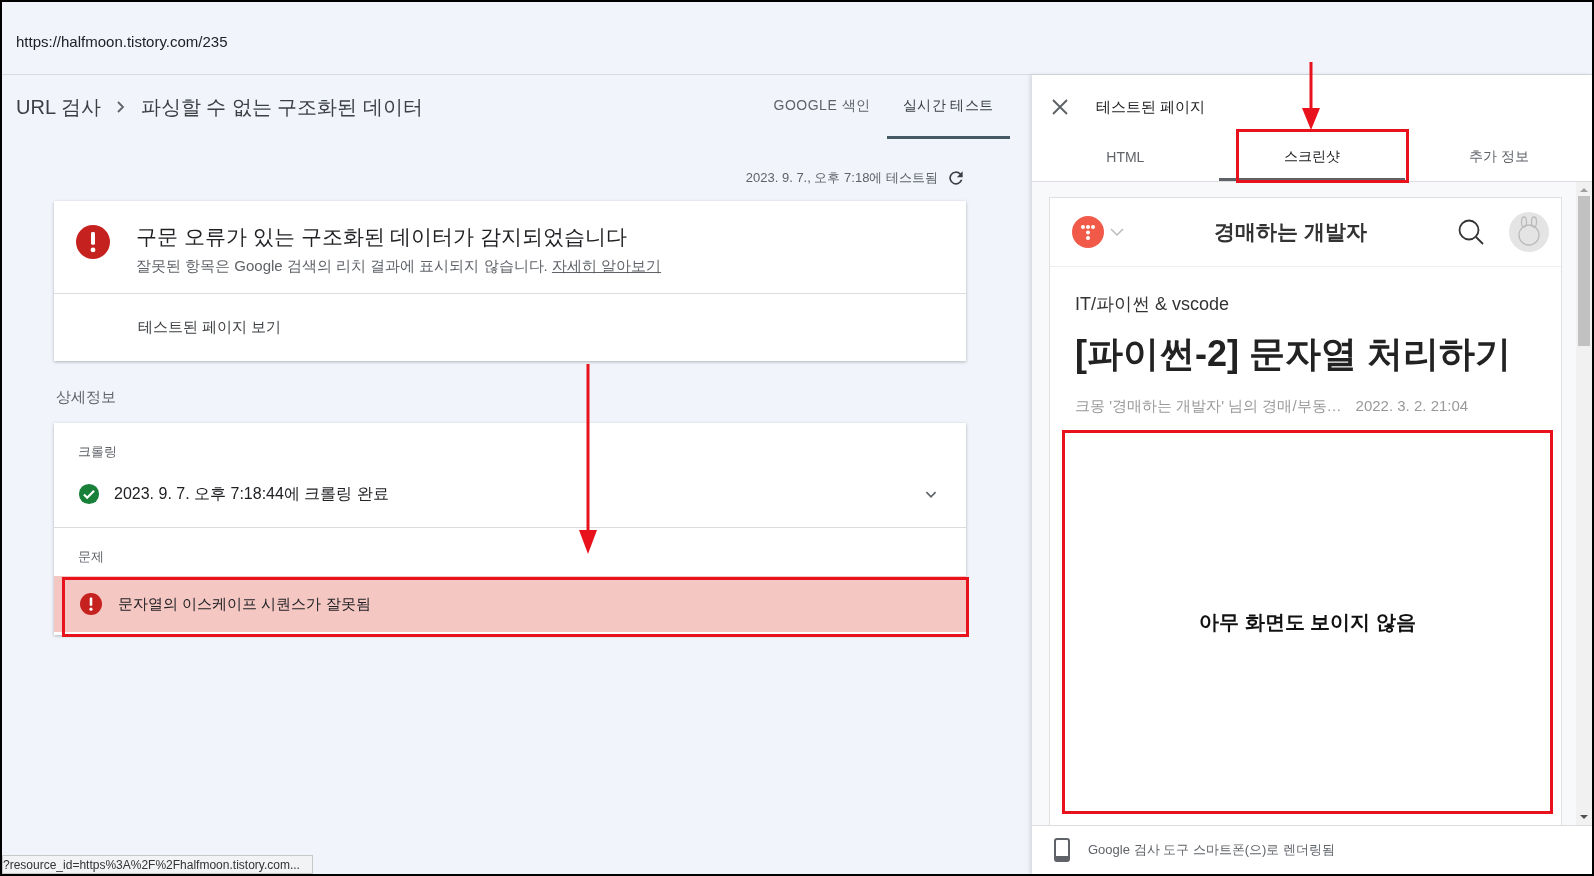 The width and height of the screenshot is (1594, 876). I want to click on tab: GOOGLE 색인, so click(822, 107).